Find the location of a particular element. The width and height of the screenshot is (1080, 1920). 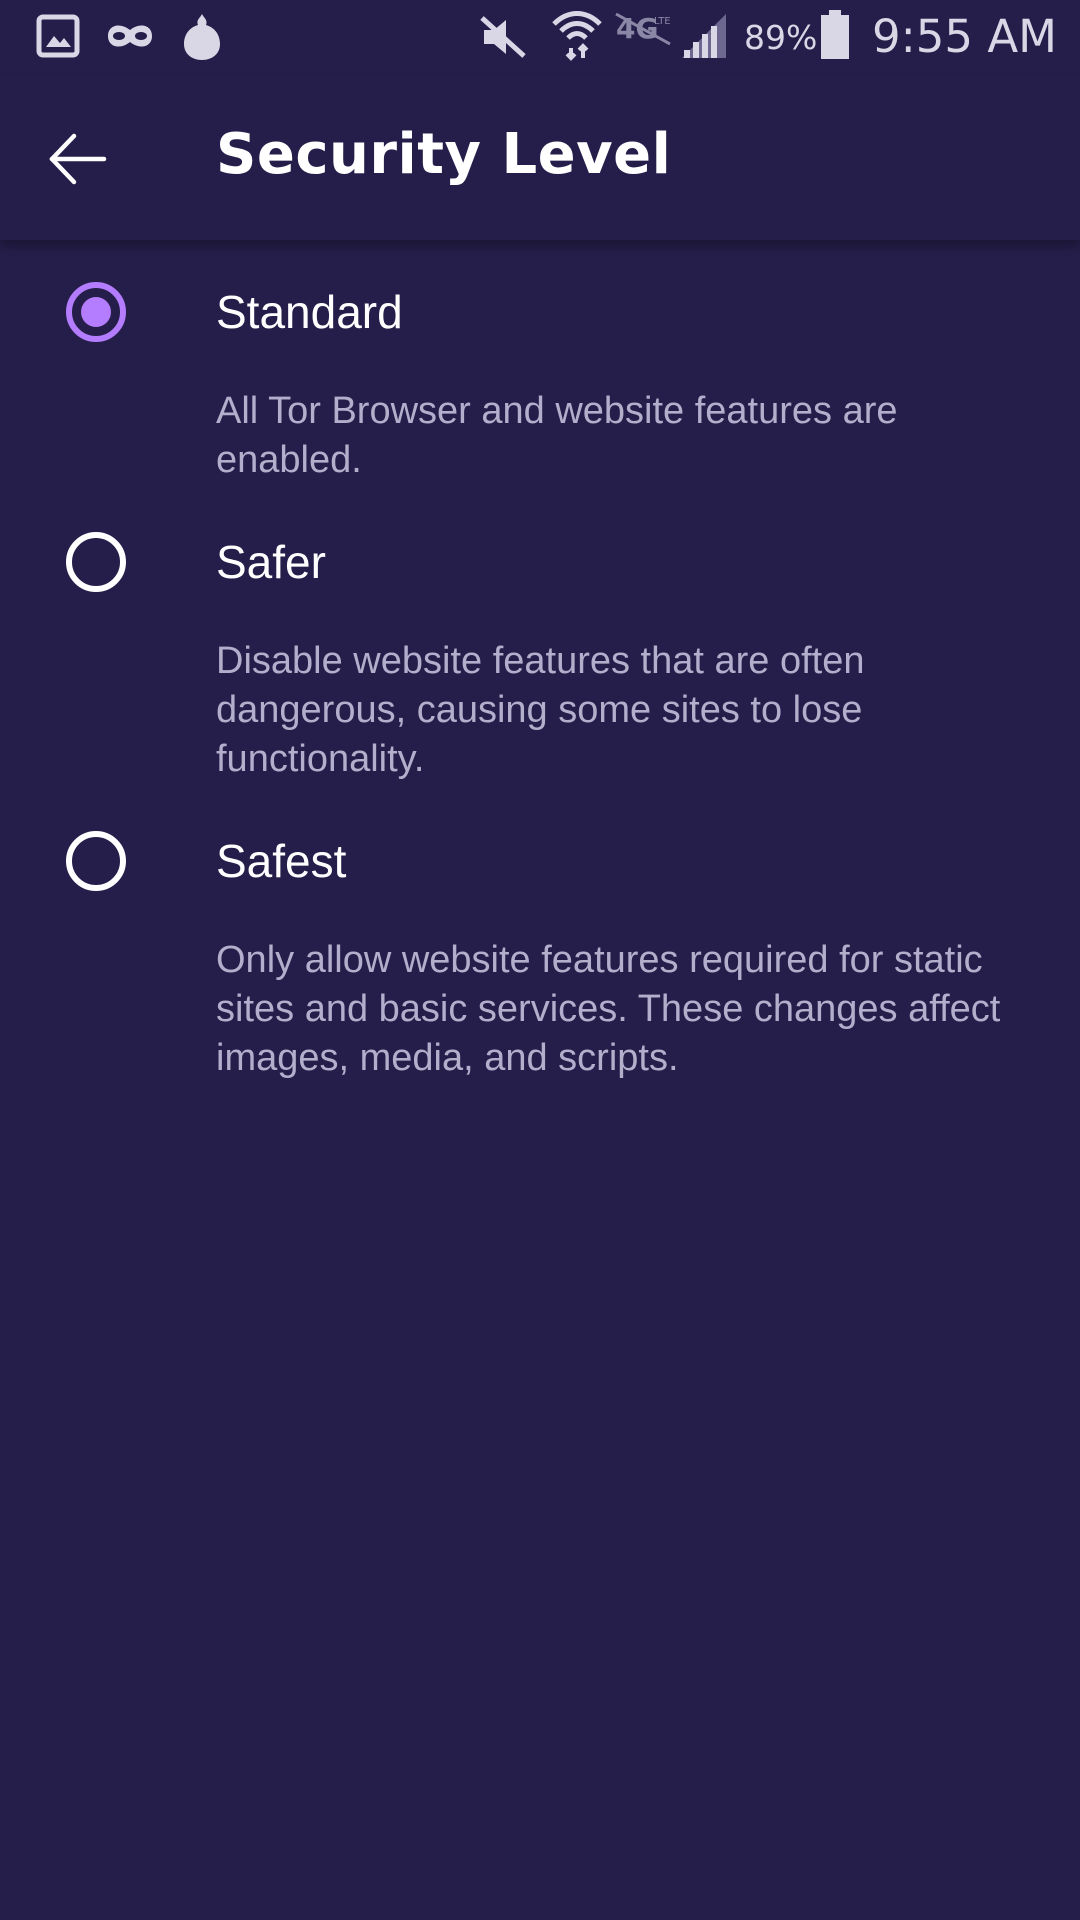

app-bar: Security Level is located at coordinates (540, 158).